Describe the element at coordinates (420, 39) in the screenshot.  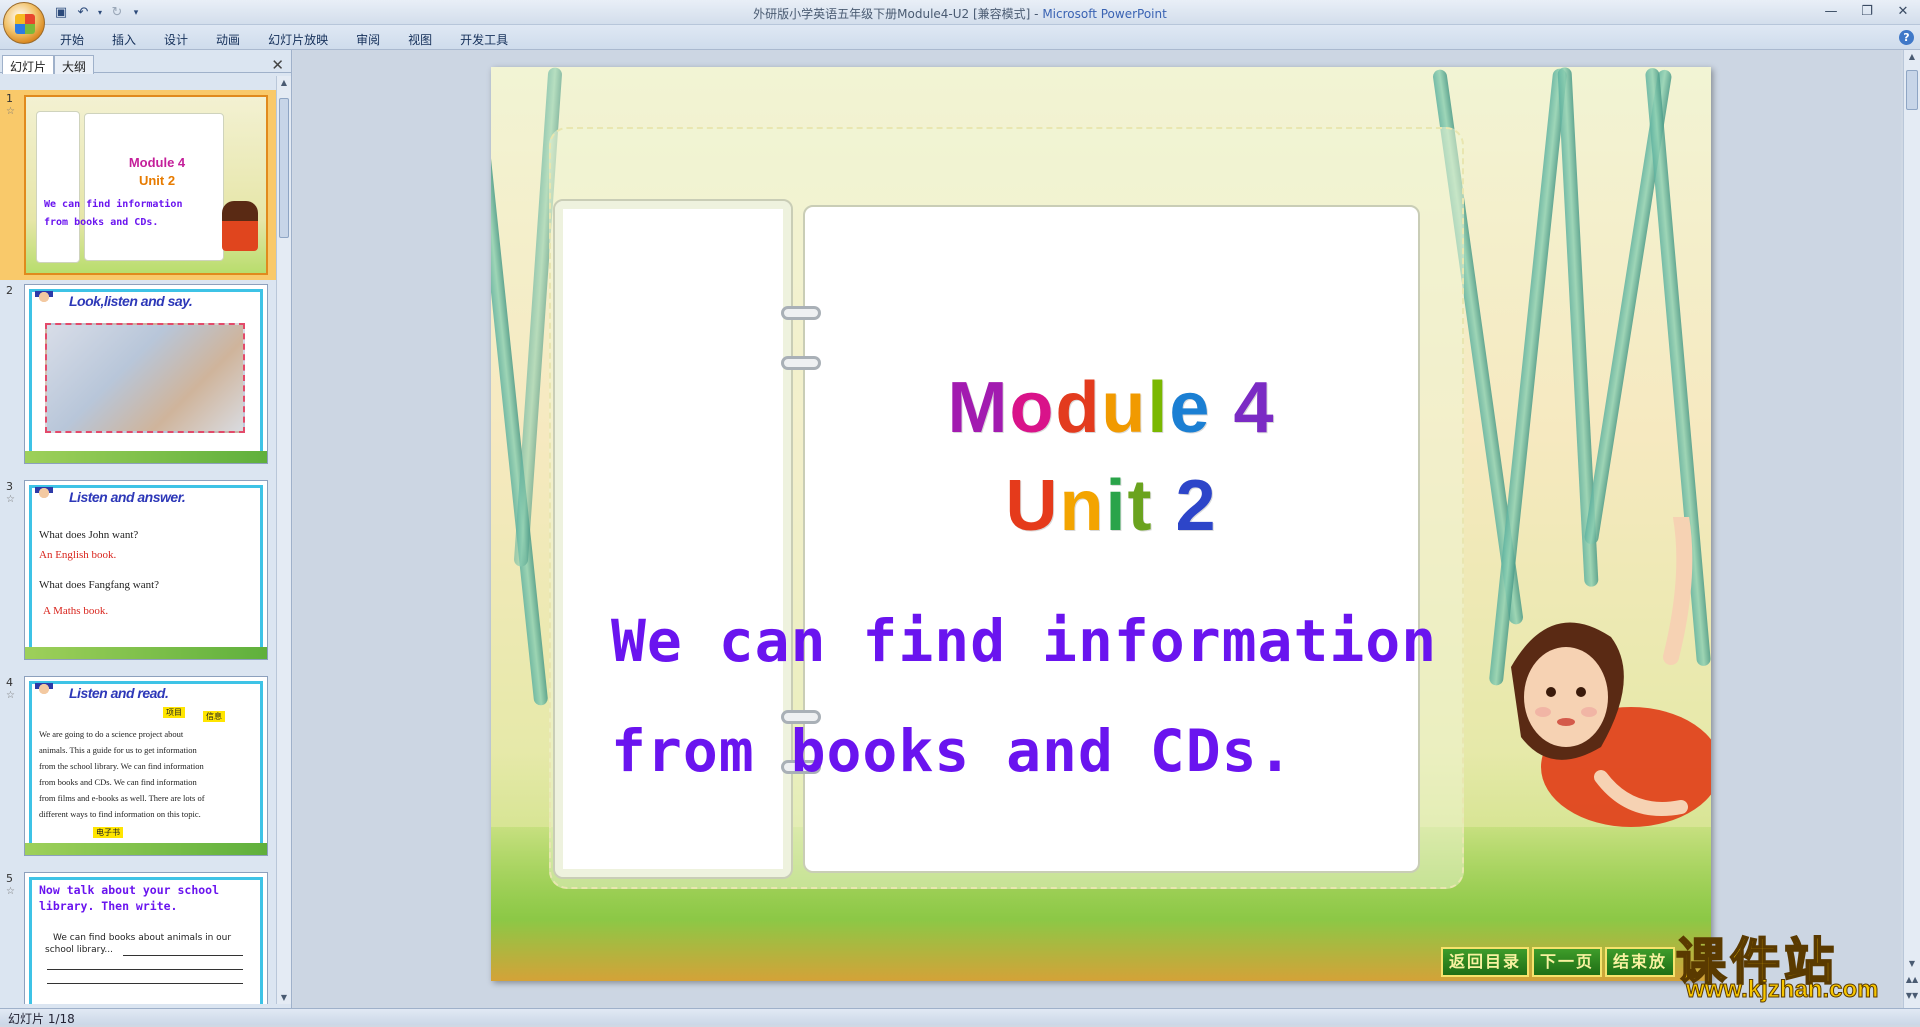
I see `tab-view: 视图` at that location.